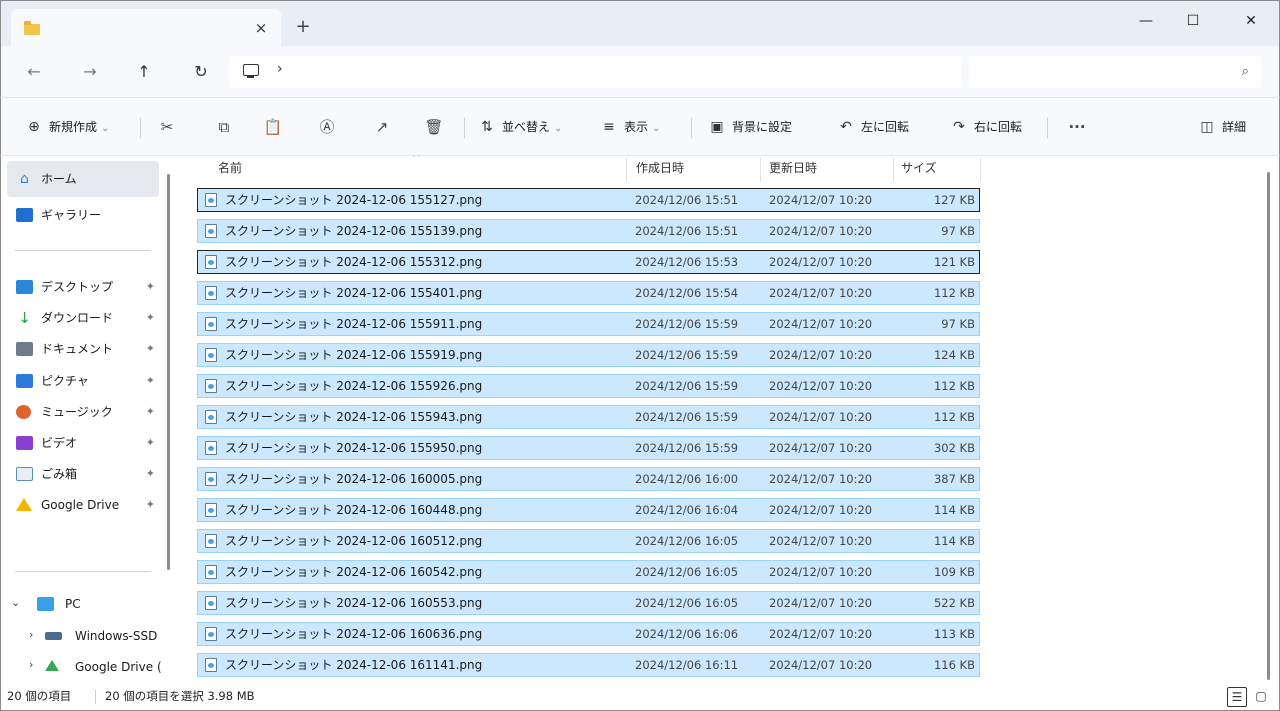 This screenshot has height=711, width=1280. I want to click on tab-close-button: ×, so click(261, 28).